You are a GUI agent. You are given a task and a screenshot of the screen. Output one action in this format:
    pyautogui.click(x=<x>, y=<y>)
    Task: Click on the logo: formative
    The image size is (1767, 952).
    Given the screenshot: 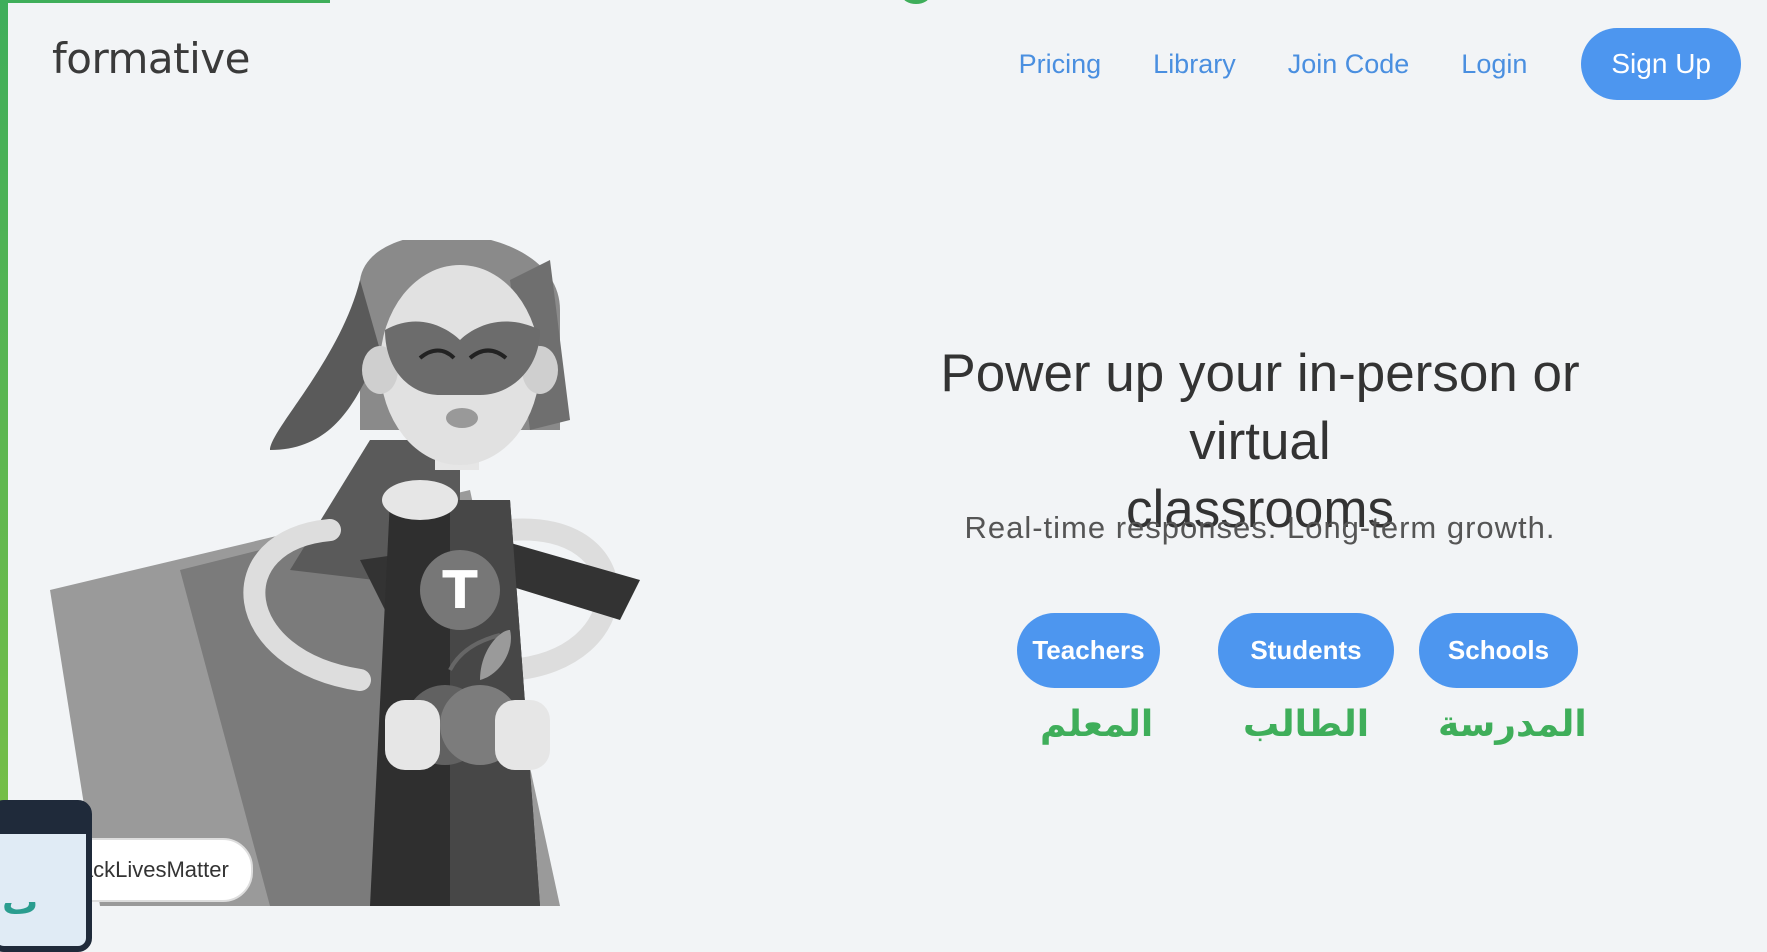 What is the action you would take?
    pyautogui.click(x=151, y=58)
    